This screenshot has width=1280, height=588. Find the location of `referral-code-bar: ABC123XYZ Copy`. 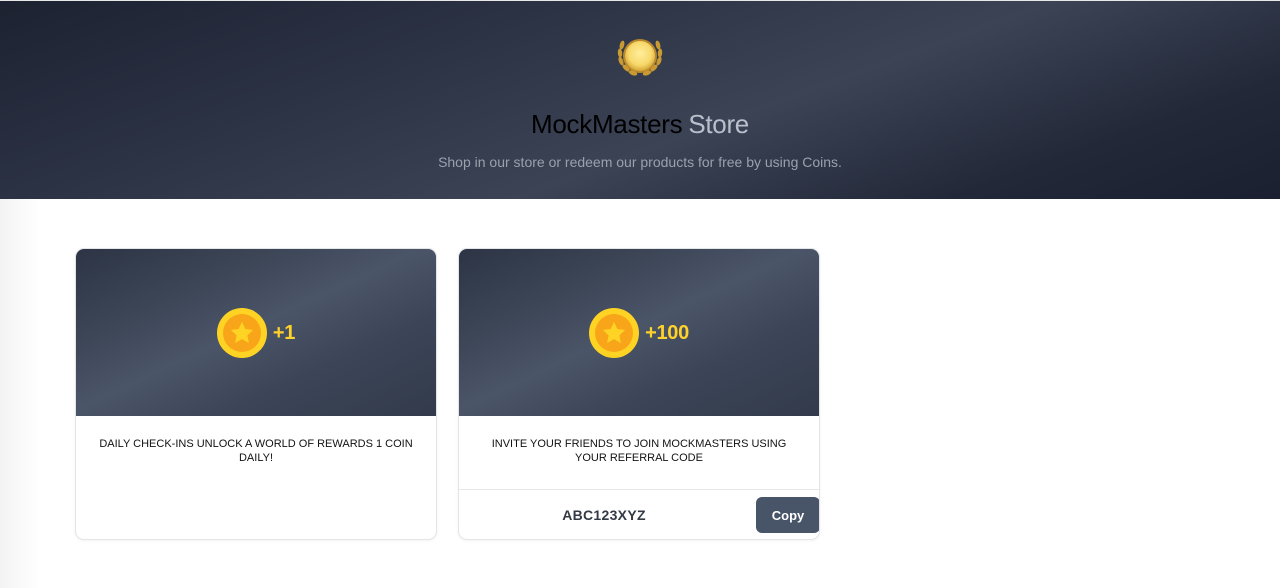

referral-code-bar: ABC123XYZ Copy is located at coordinates (639, 514).